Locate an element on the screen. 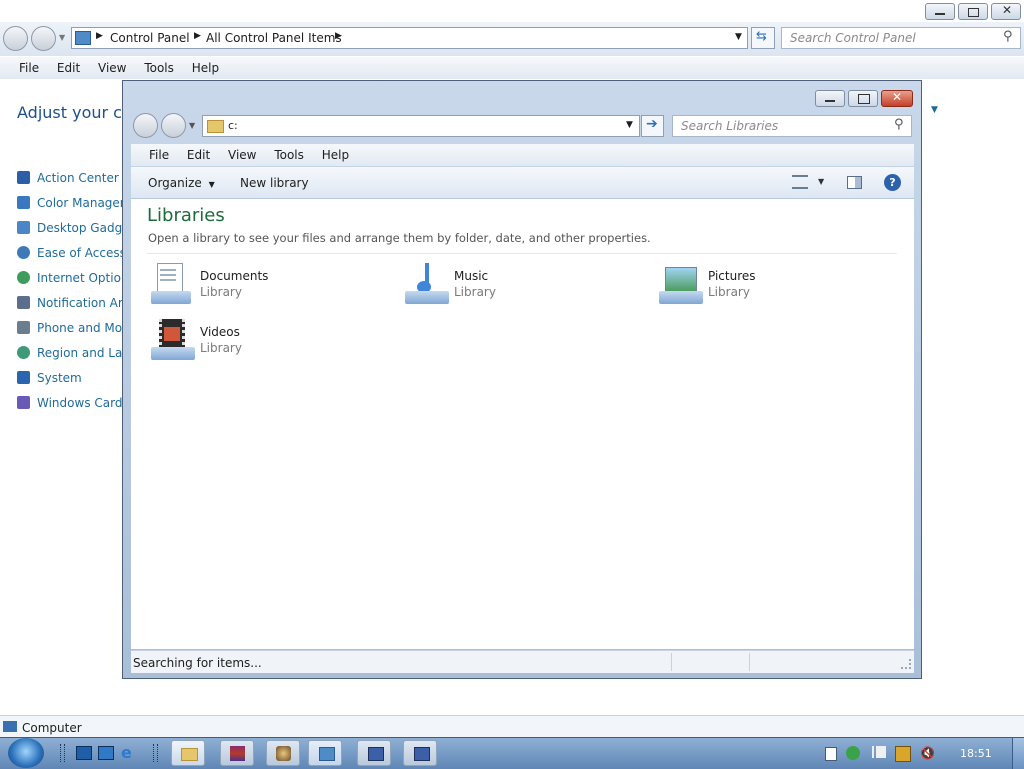 Image resolution: width=1024 pixels, height=769 pixels. maximize-icon is located at coordinates (864, 99).